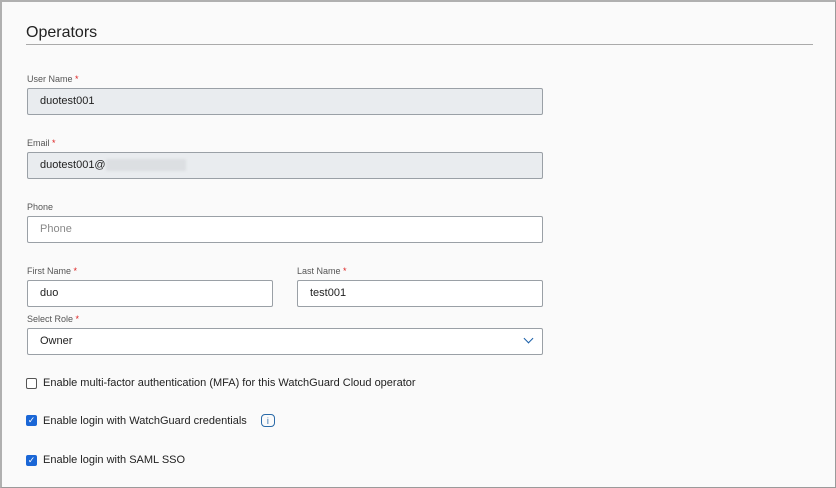 The height and width of the screenshot is (488, 836). What do you see at coordinates (62, 32) in the screenshot?
I see `page-title: Operators` at bounding box center [62, 32].